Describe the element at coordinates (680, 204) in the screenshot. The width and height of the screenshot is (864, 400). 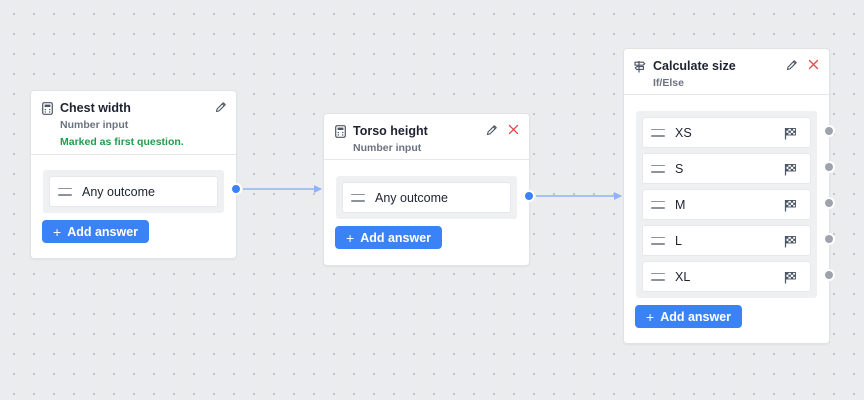
I see `answer-label: M` at that location.